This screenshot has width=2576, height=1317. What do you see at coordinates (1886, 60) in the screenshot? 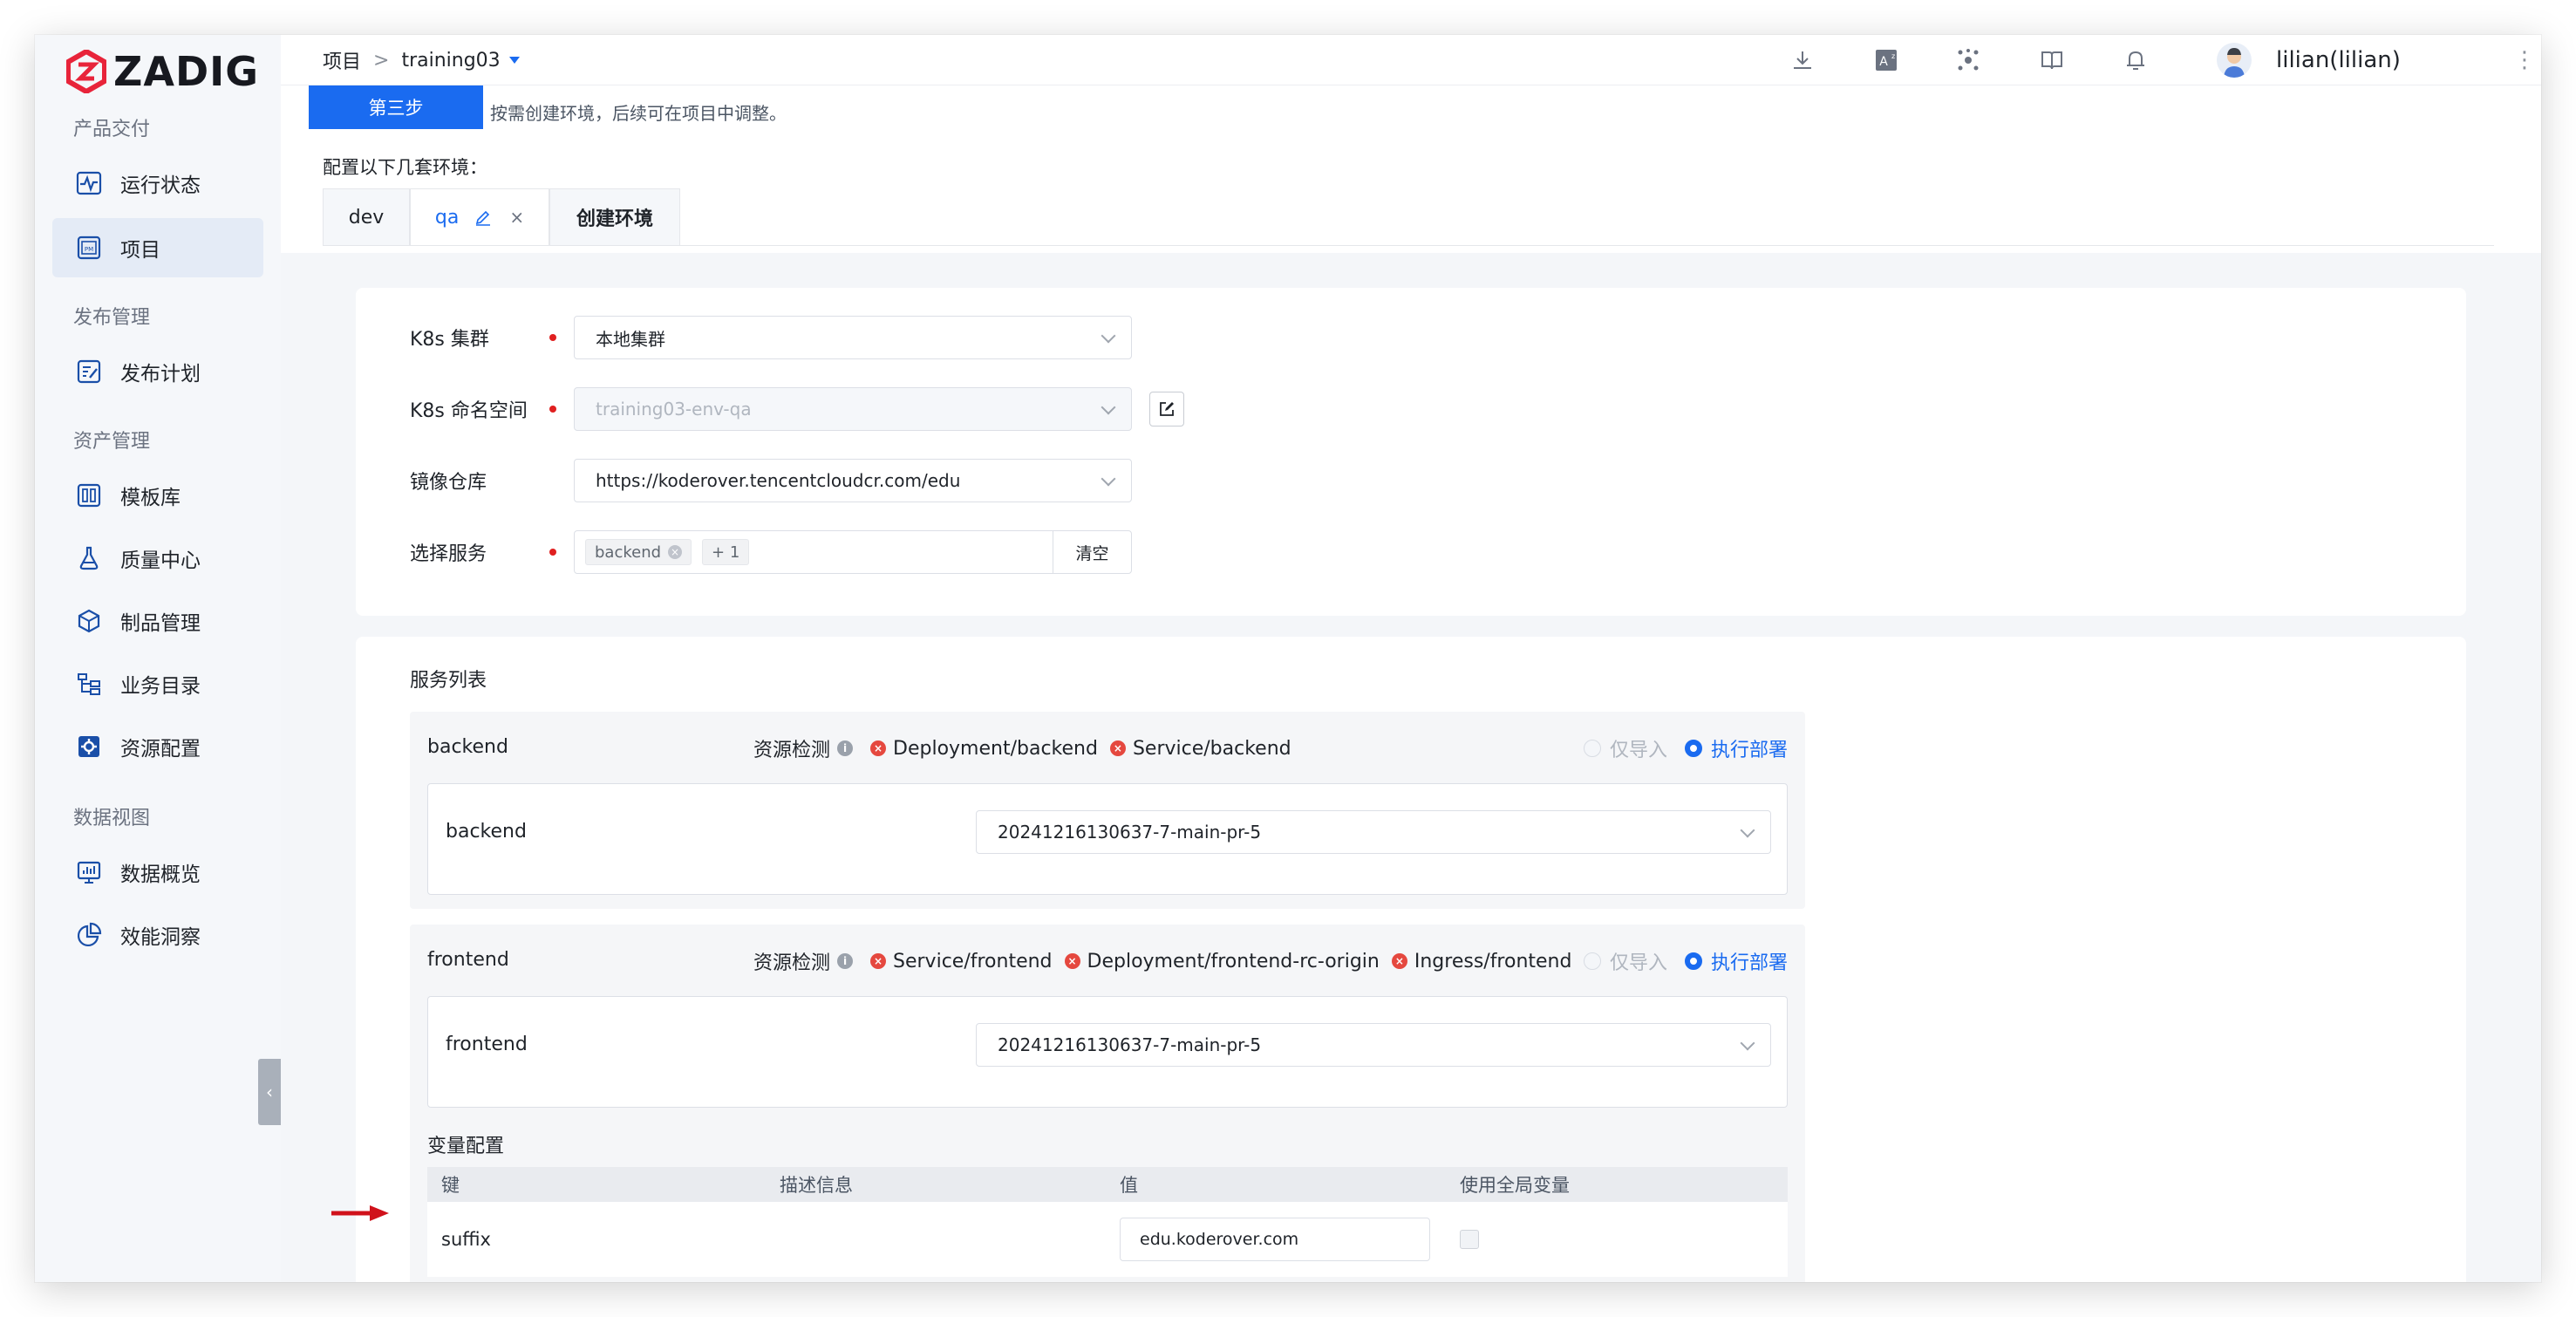
I see `translate-icon: Az` at bounding box center [1886, 60].